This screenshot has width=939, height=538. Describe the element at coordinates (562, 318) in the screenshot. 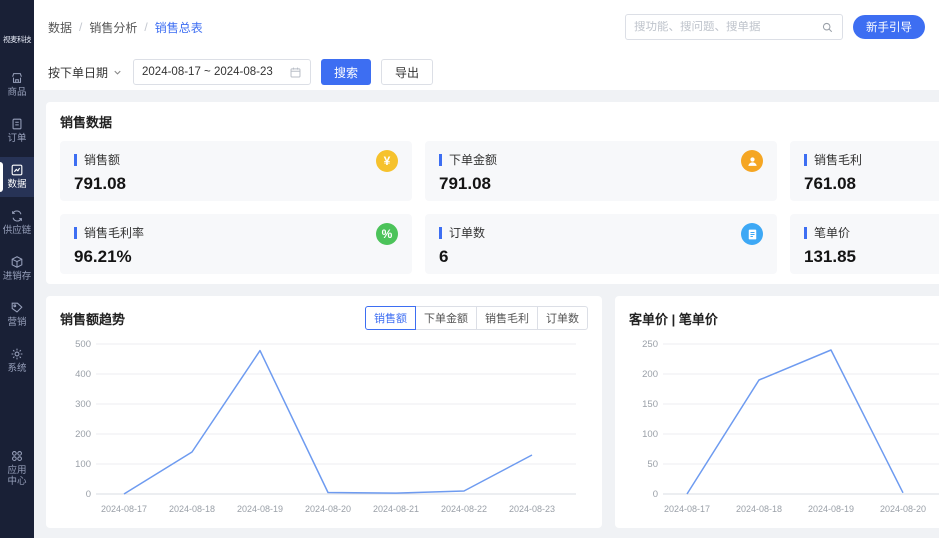

I see `chart-tab: 订单数` at that location.